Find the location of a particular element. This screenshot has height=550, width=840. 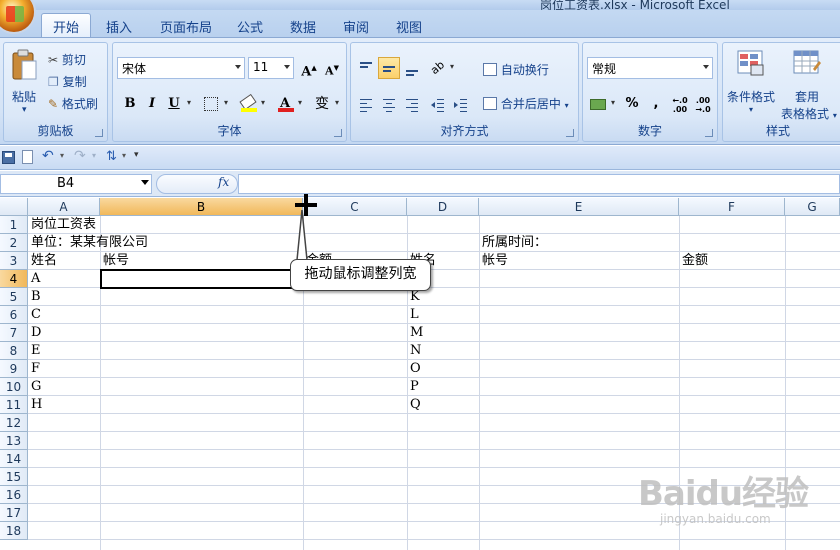

number-format-select: 常规 is located at coordinates (650, 68).